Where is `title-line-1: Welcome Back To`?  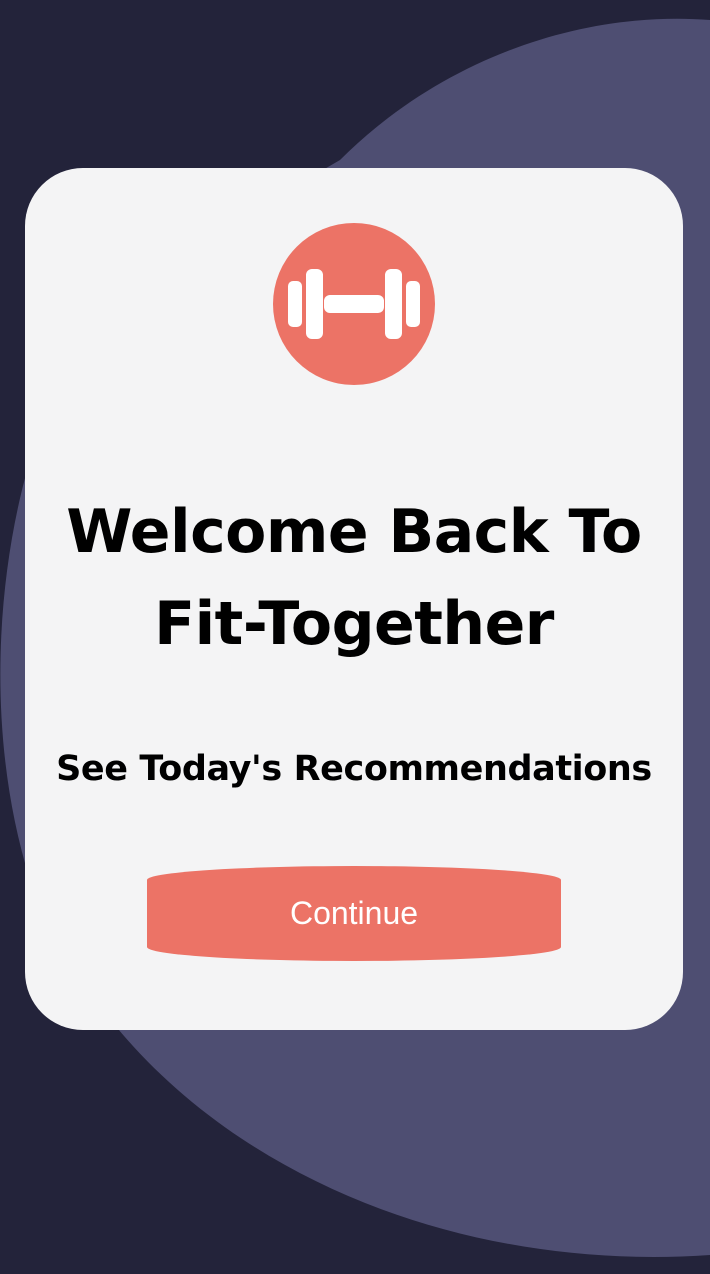
title-line-1: Welcome Back To is located at coordinates (354, 532).